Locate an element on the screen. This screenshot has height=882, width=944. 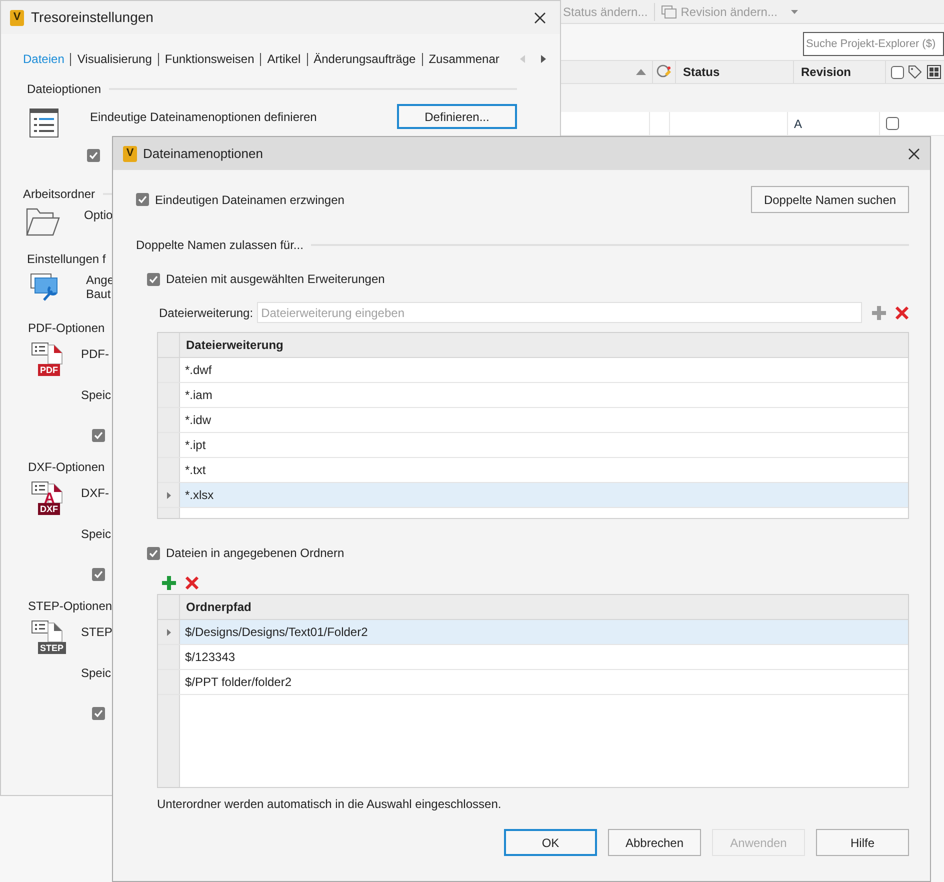
tab: Zusammenar is located at coordinates (464, 59).